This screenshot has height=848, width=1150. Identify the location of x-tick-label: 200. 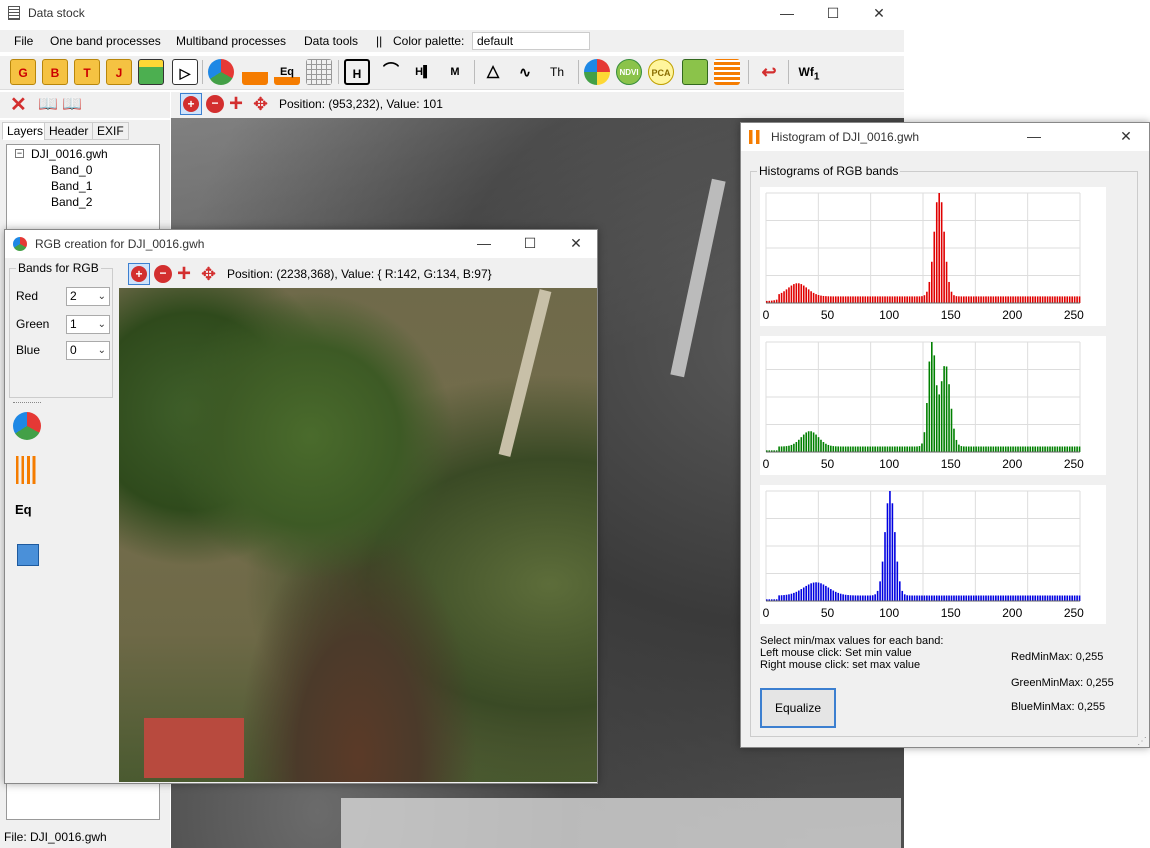
(1012, 613).